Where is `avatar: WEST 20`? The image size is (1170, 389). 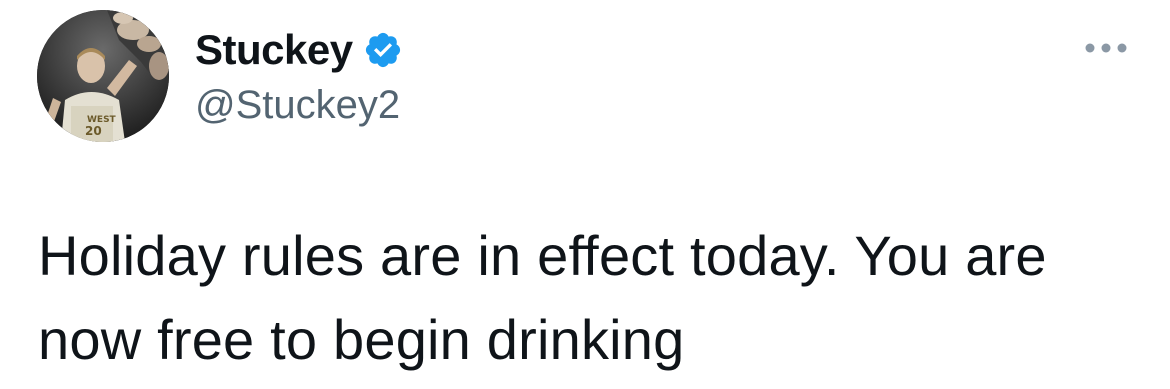
avatar: WEST 20 is located at coordinates (103, 76).